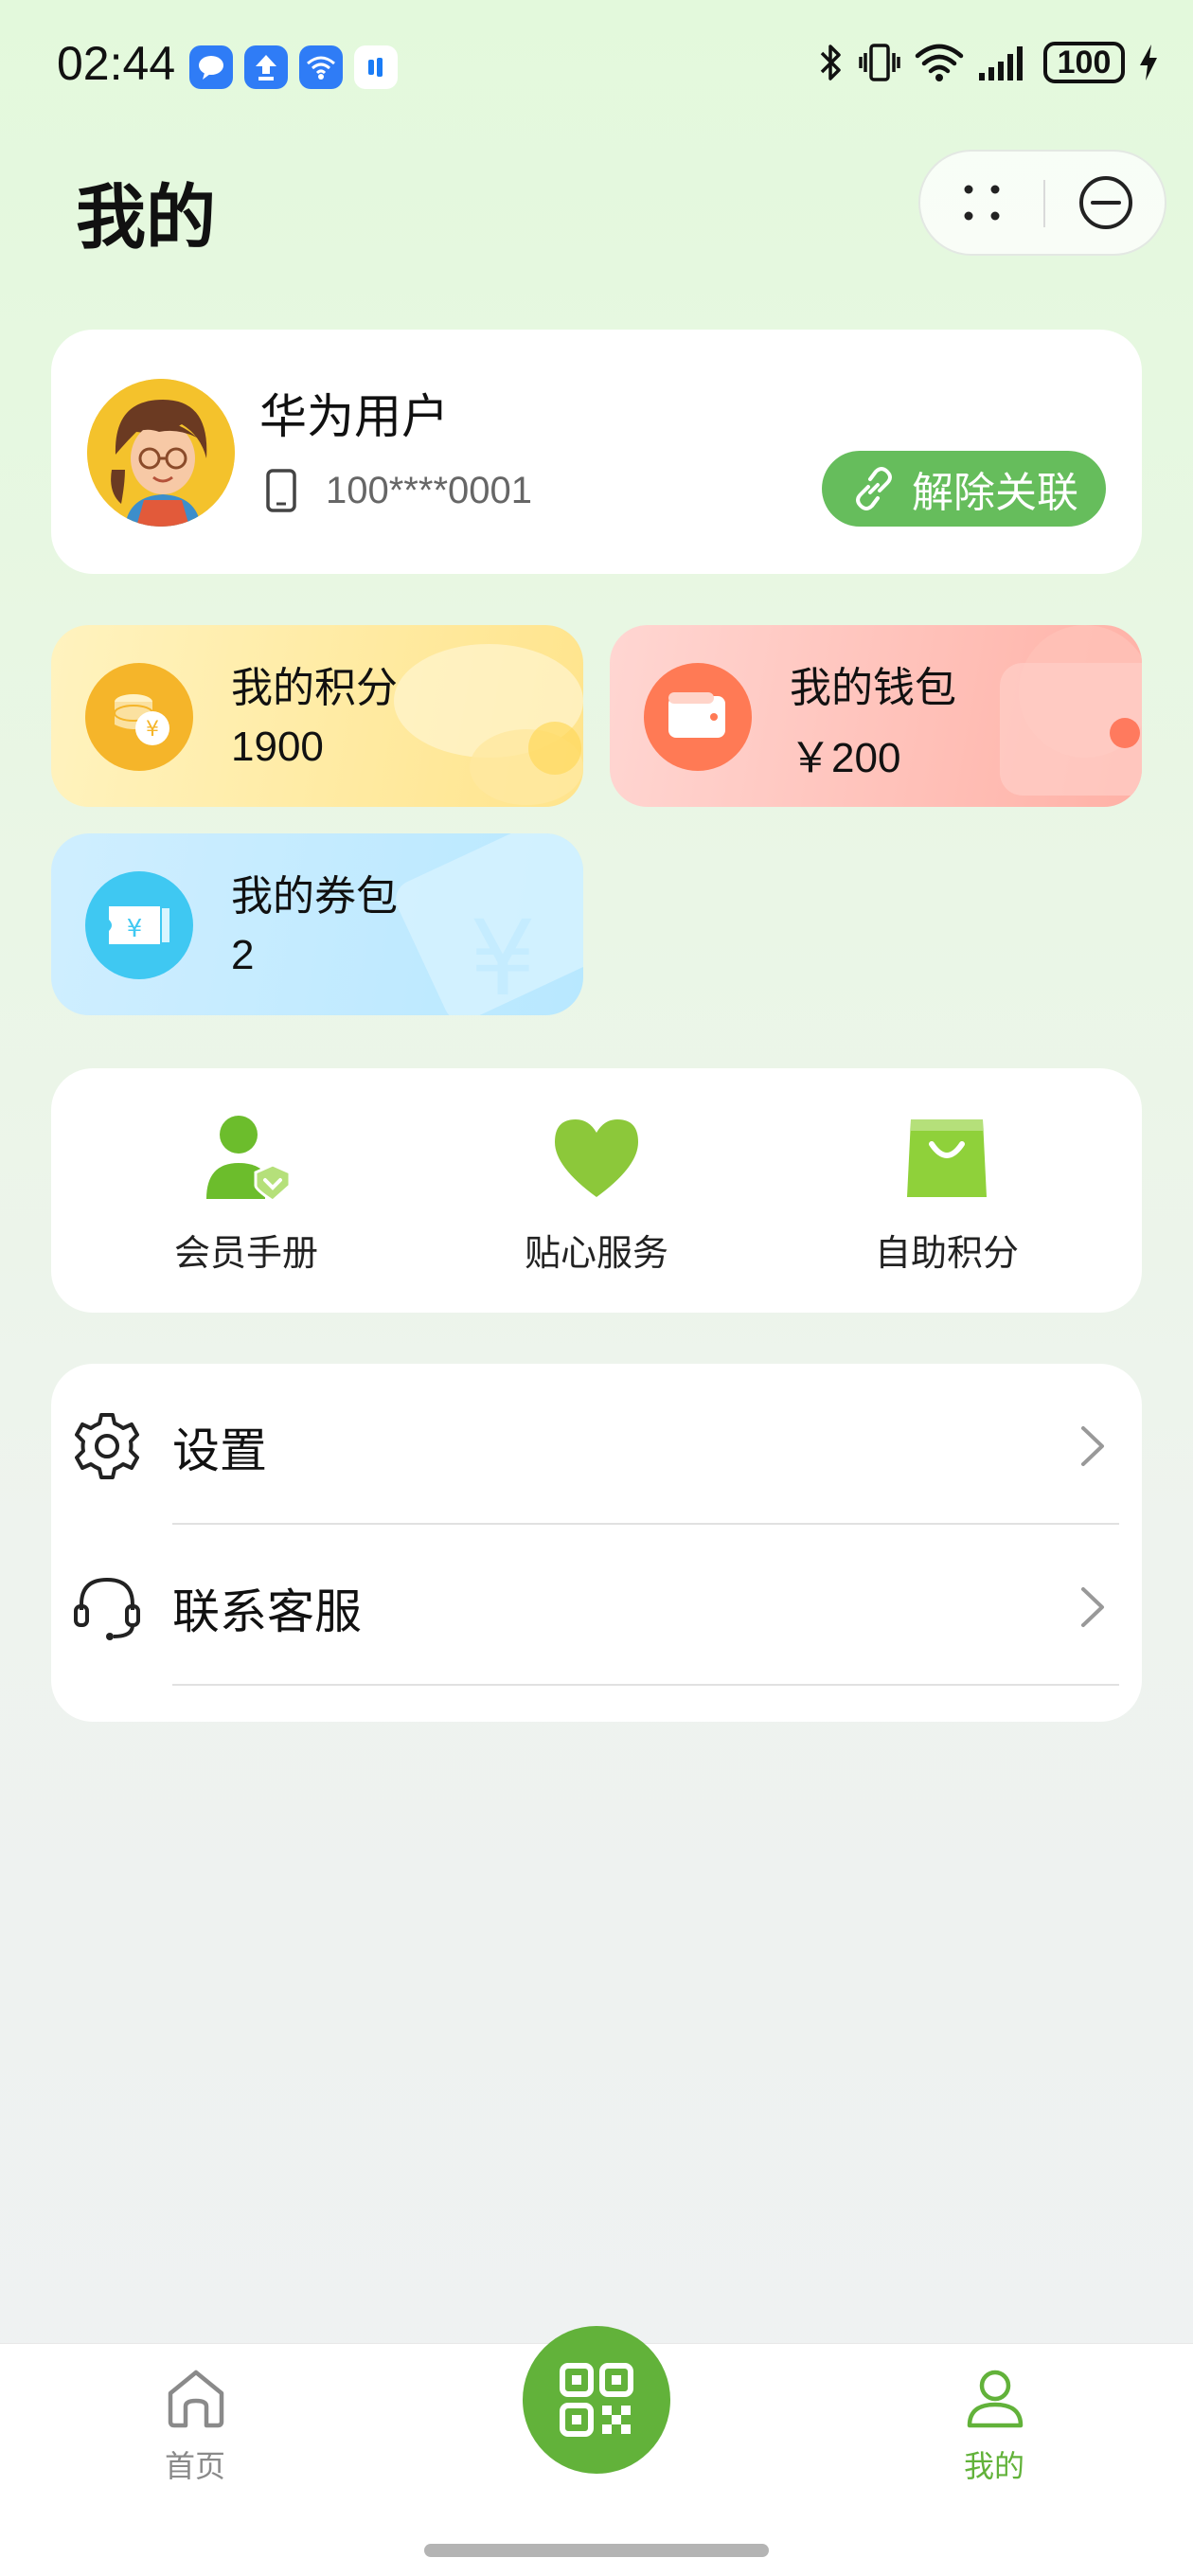 This screenshot has width=1193, height=2576. I want to click on headset-icon, so click(107, 1608).